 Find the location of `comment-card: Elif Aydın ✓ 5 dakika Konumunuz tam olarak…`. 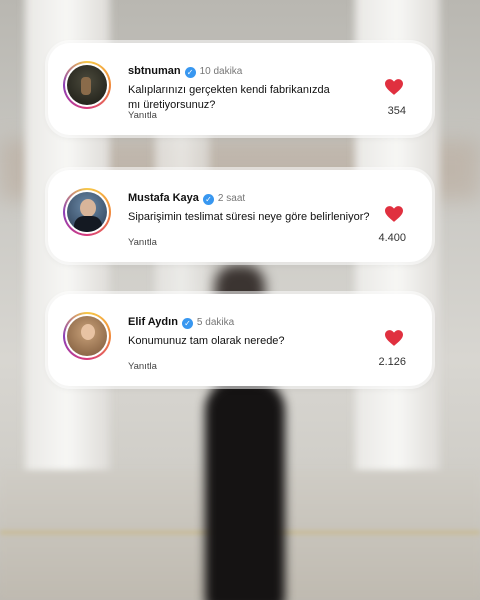

comment-card: Elif Aydın ✓ 5 dakika Konumunuz tam olarak… is located at coordinates (240, 340).